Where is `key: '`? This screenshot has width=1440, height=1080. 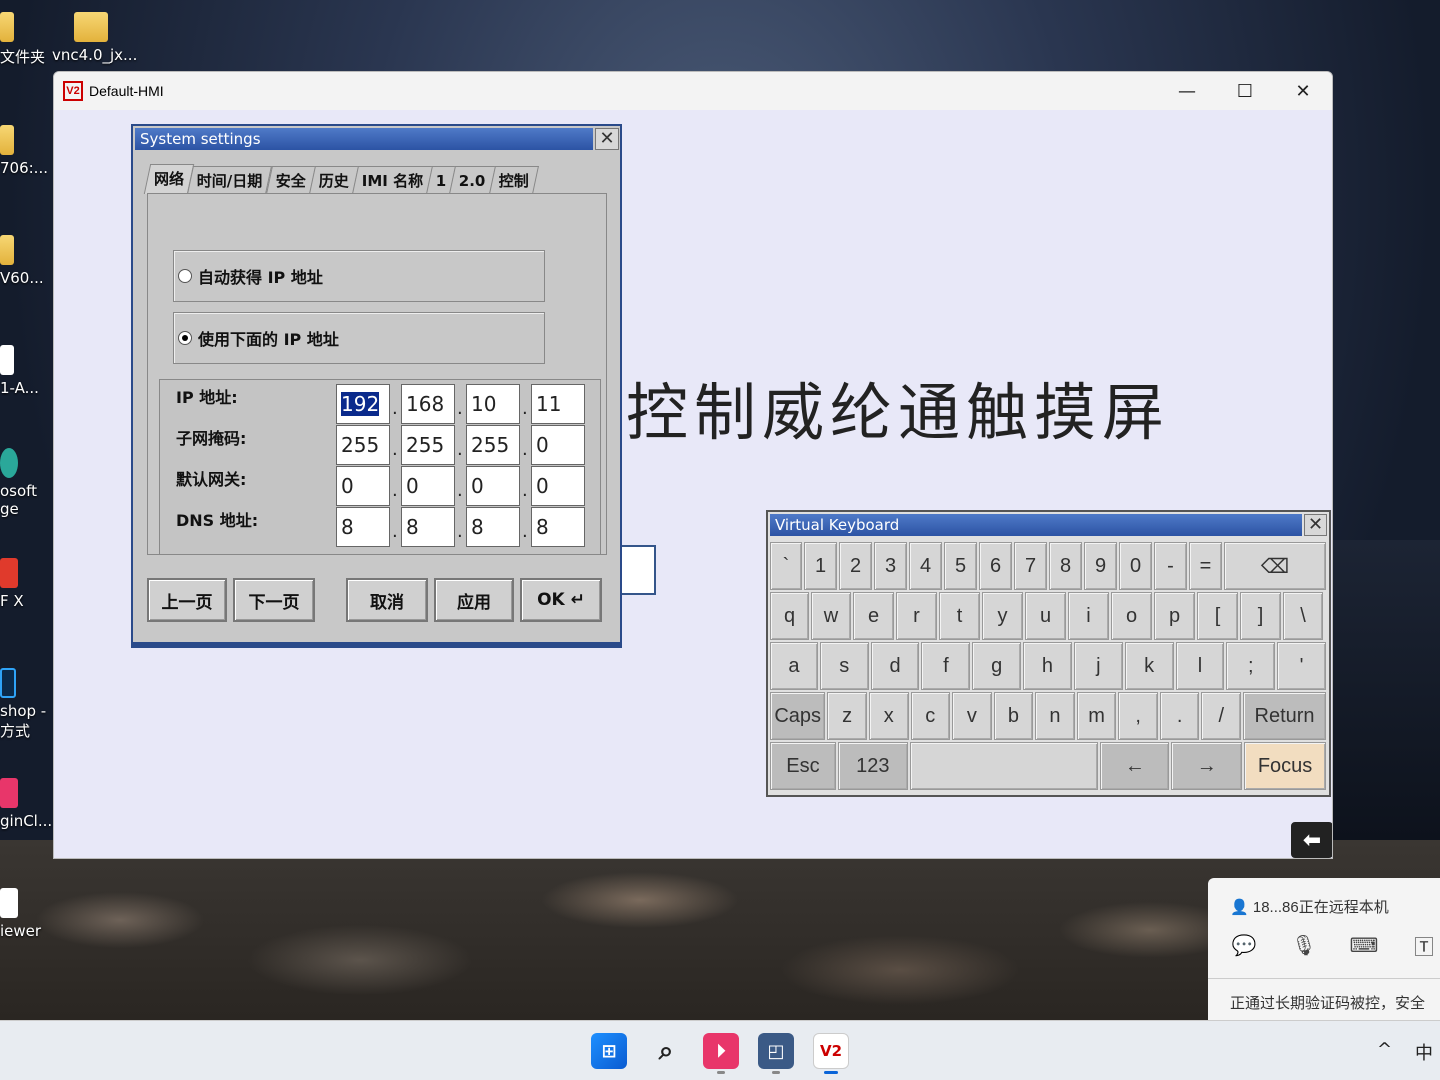
key: ' is located at coordinates (1301, 666).